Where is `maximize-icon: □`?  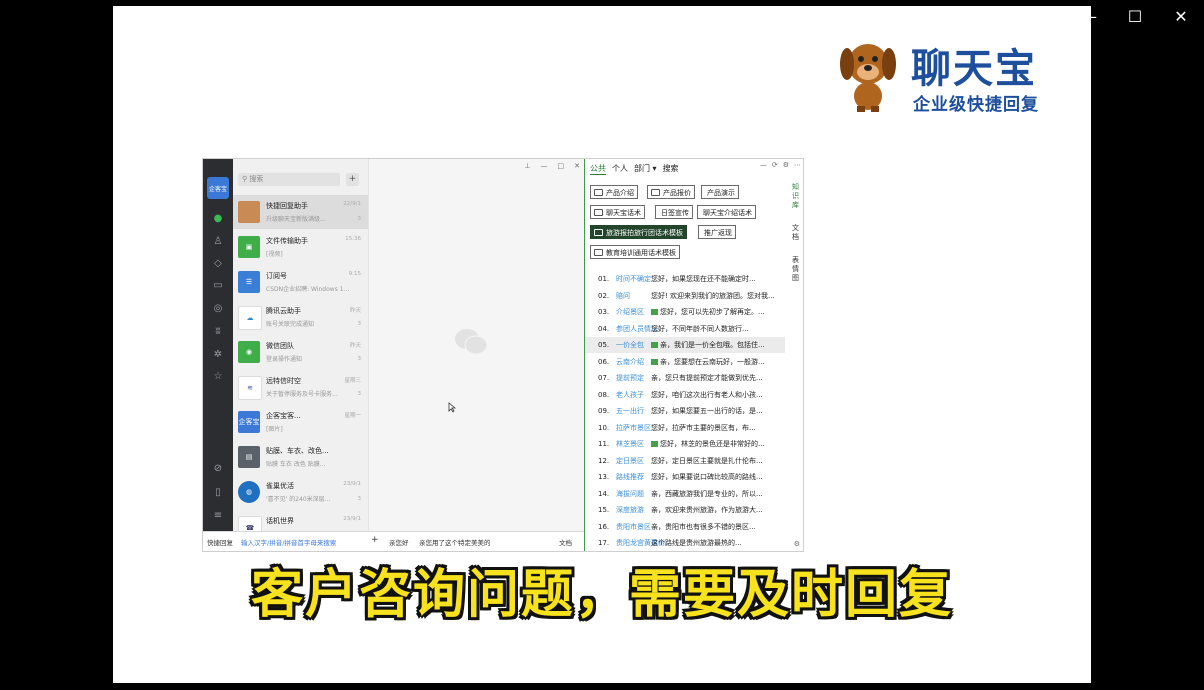 maximize-icon: □ is located at coordinates (561, 166).